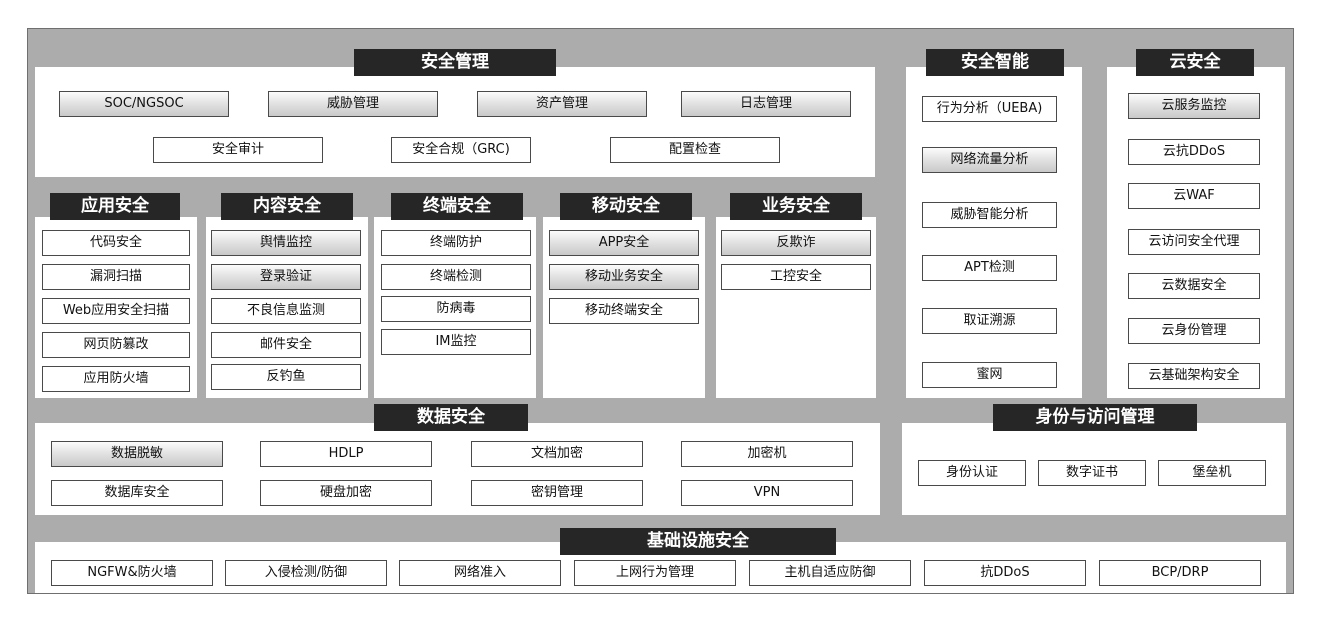  What do you see at coordinates (456, 342) in the screenshot?
I see `endpoint-security-item: IM监控` at bounding box center [456, 342].